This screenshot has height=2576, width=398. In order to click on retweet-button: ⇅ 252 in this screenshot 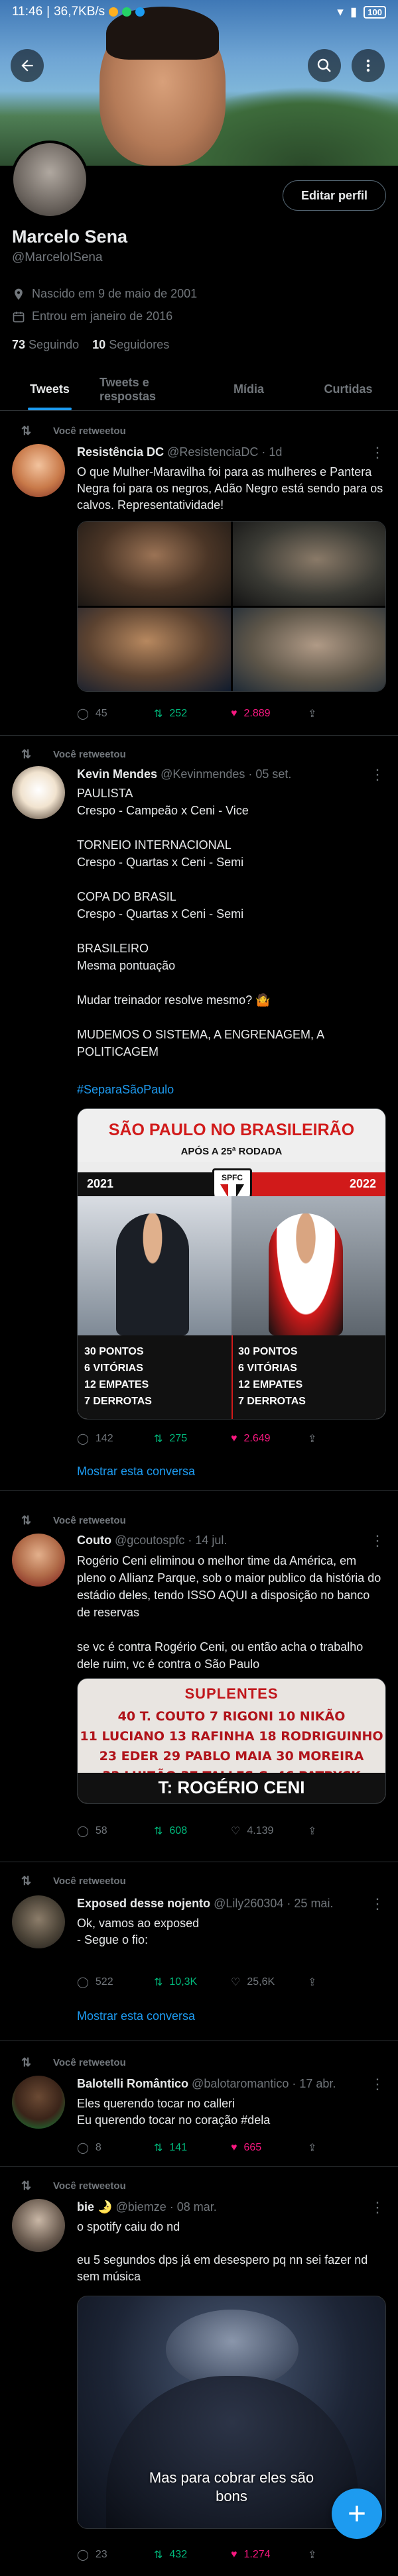, I will do `click(193, 714)`.